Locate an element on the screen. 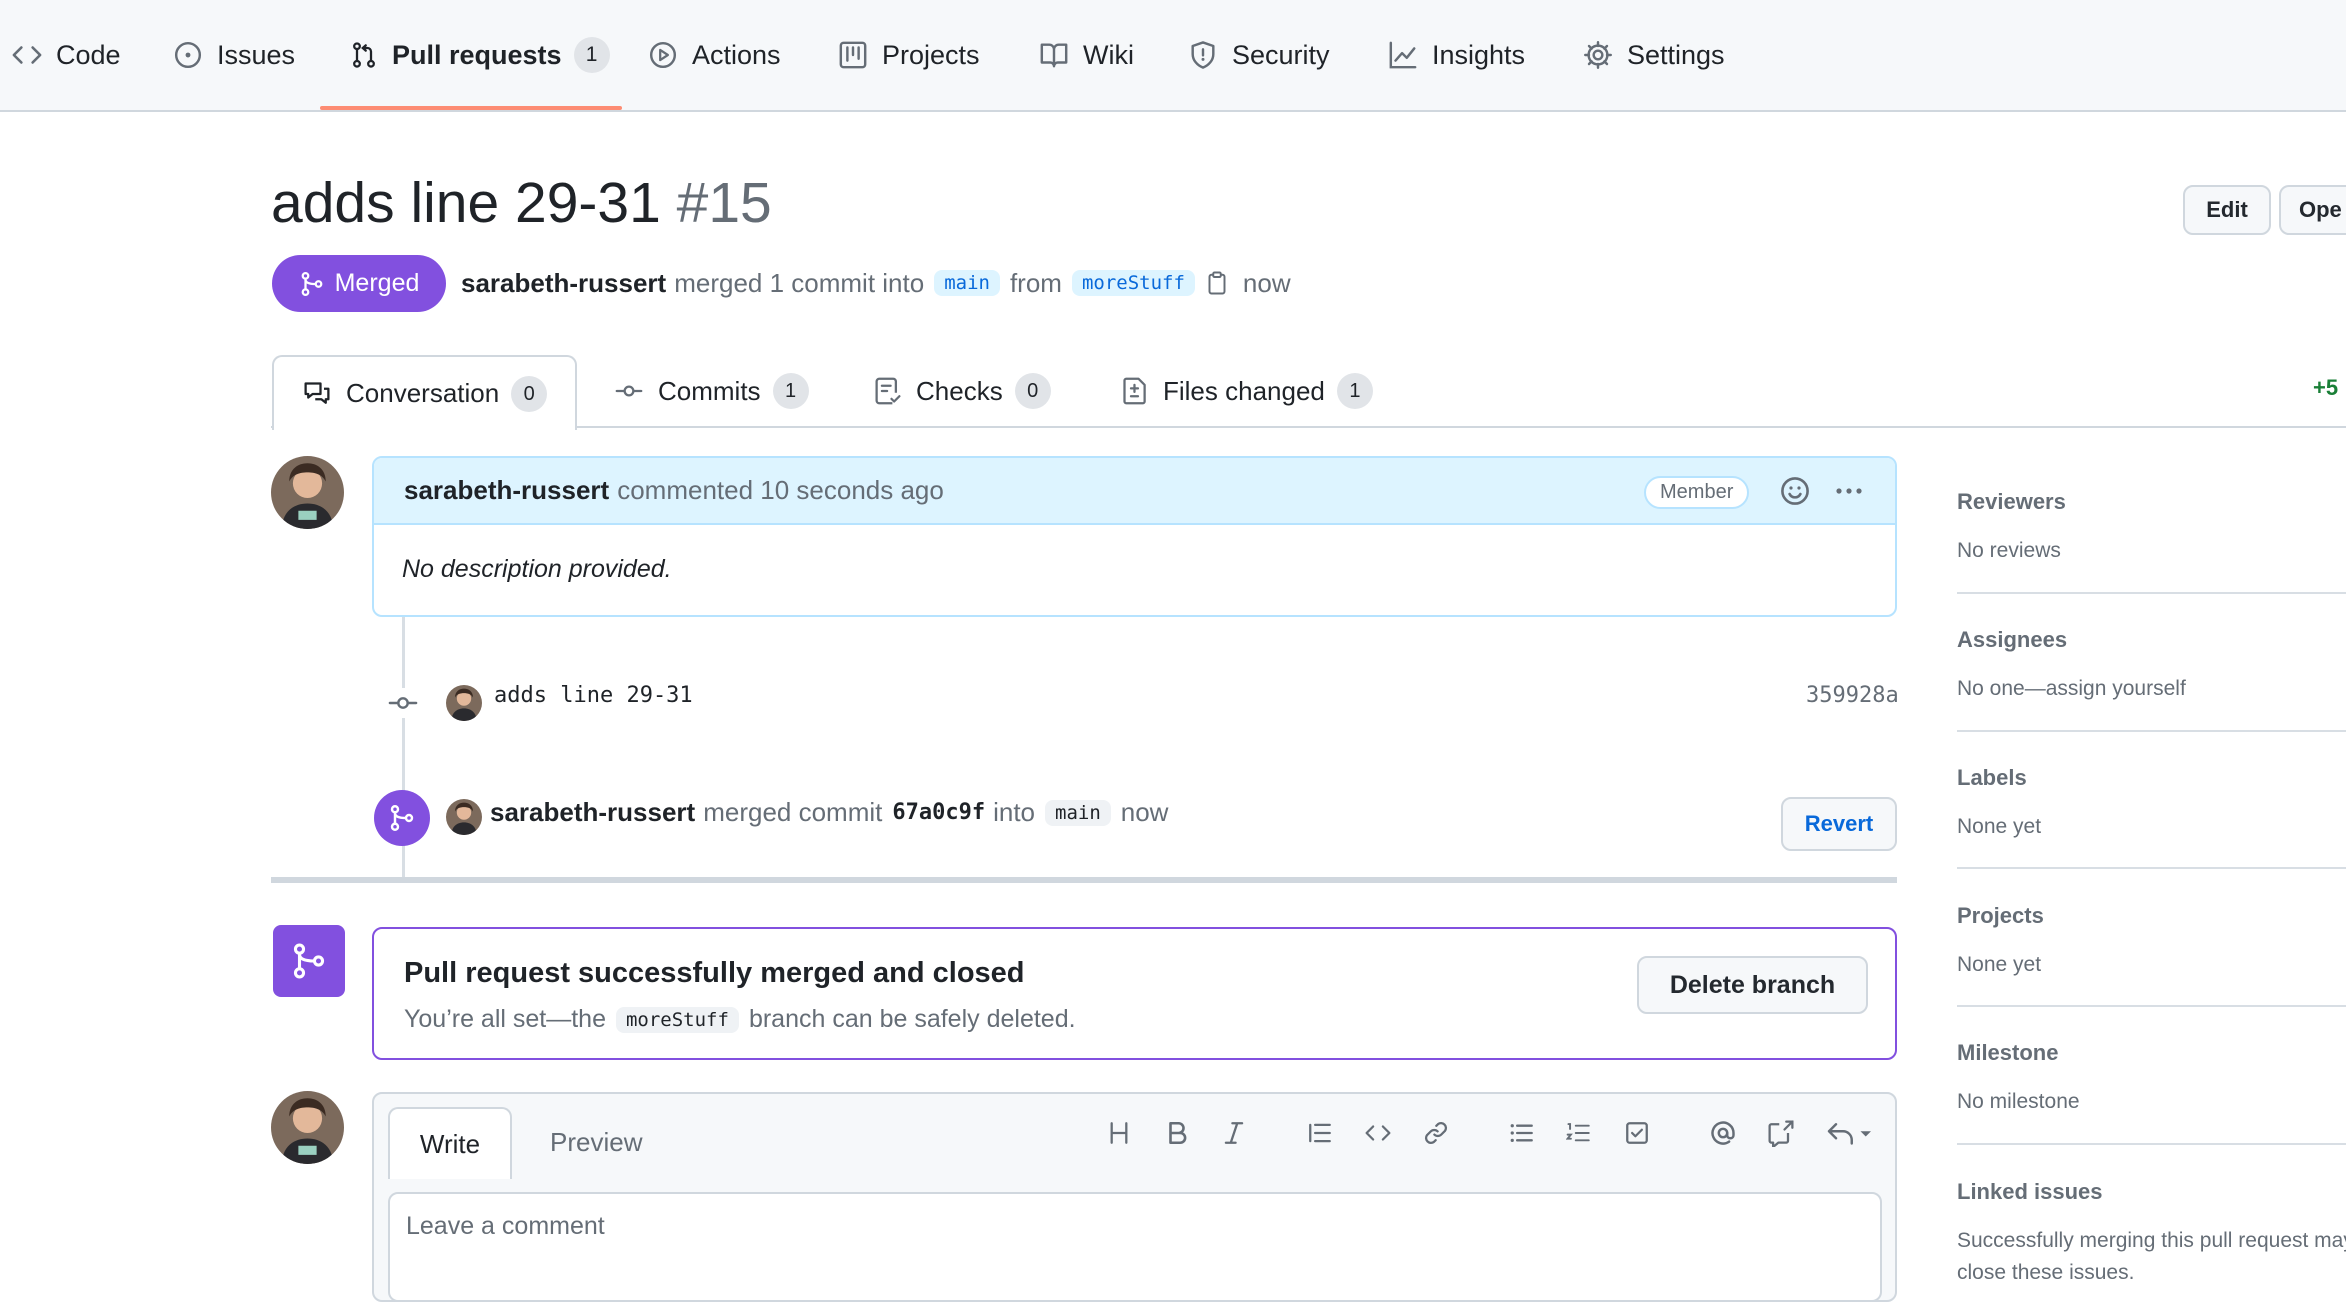 This screenshot has height=1302, width=2346. nav-security: Security is located at coordinates (1259, 55).